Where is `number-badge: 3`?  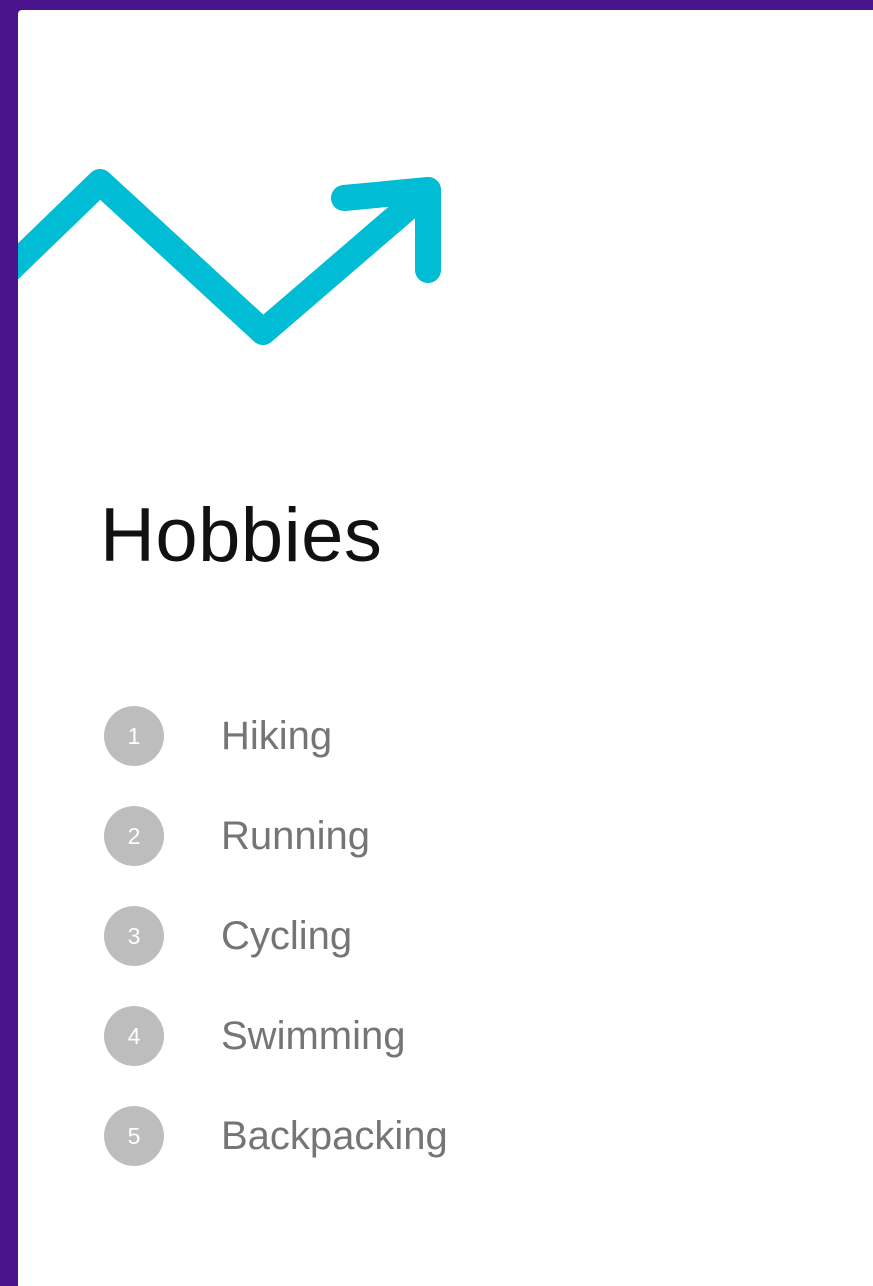 number-badge: 3 is located at coordinates (134, 936).